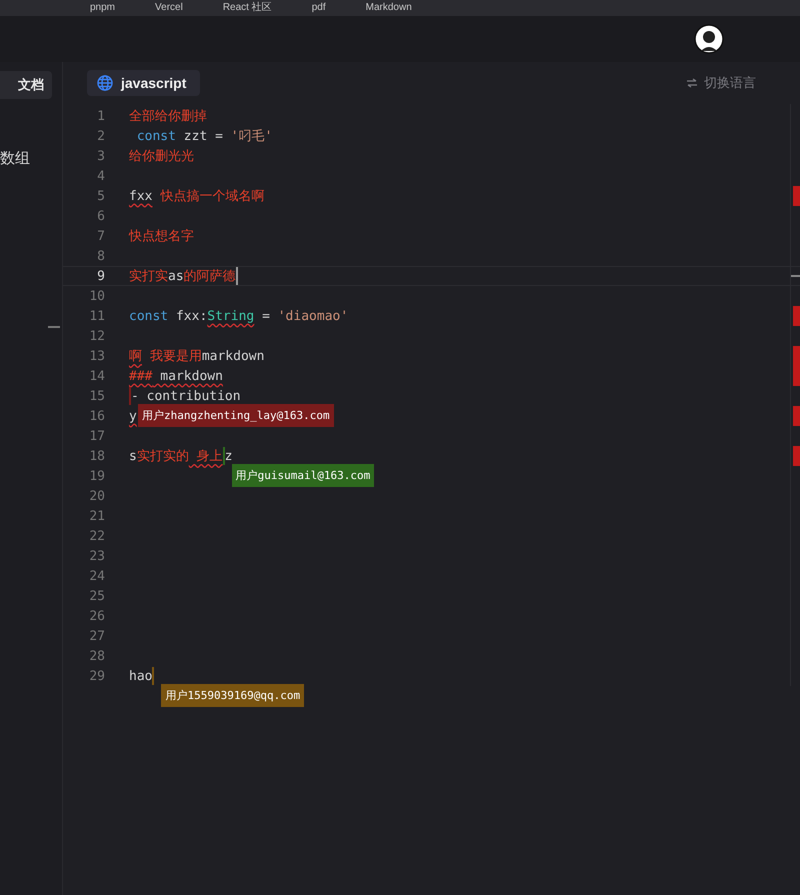 The height and width of the screenshot is (895, 800). What do you see at coordinates (96, 496) in the screenshot?
I see `line-number: 20` at bounding box center [96, 496].